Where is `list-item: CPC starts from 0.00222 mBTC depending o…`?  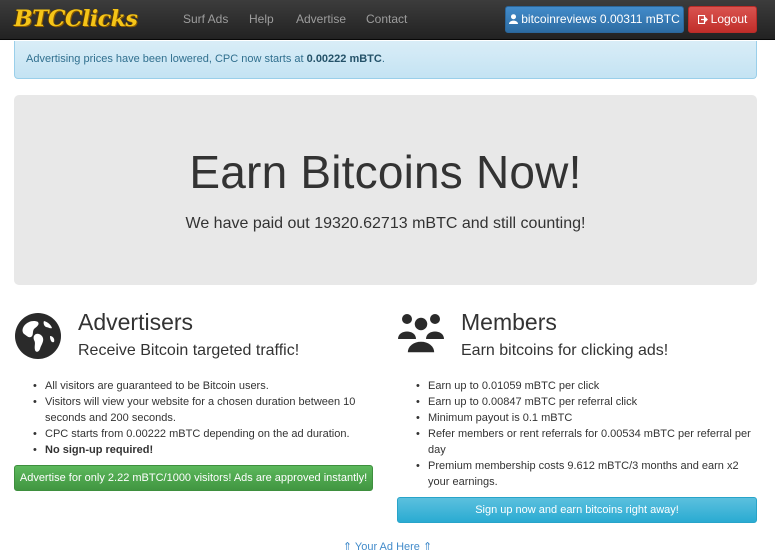 list-item: CPC starts from 0.00222 mBTC depending o… is located at coordinates (201, 434).